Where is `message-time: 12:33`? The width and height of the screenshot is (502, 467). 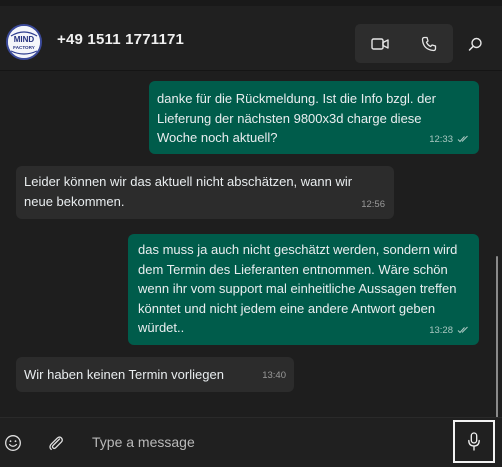
message-time: 12:33 is located at coordinates (441, 139).